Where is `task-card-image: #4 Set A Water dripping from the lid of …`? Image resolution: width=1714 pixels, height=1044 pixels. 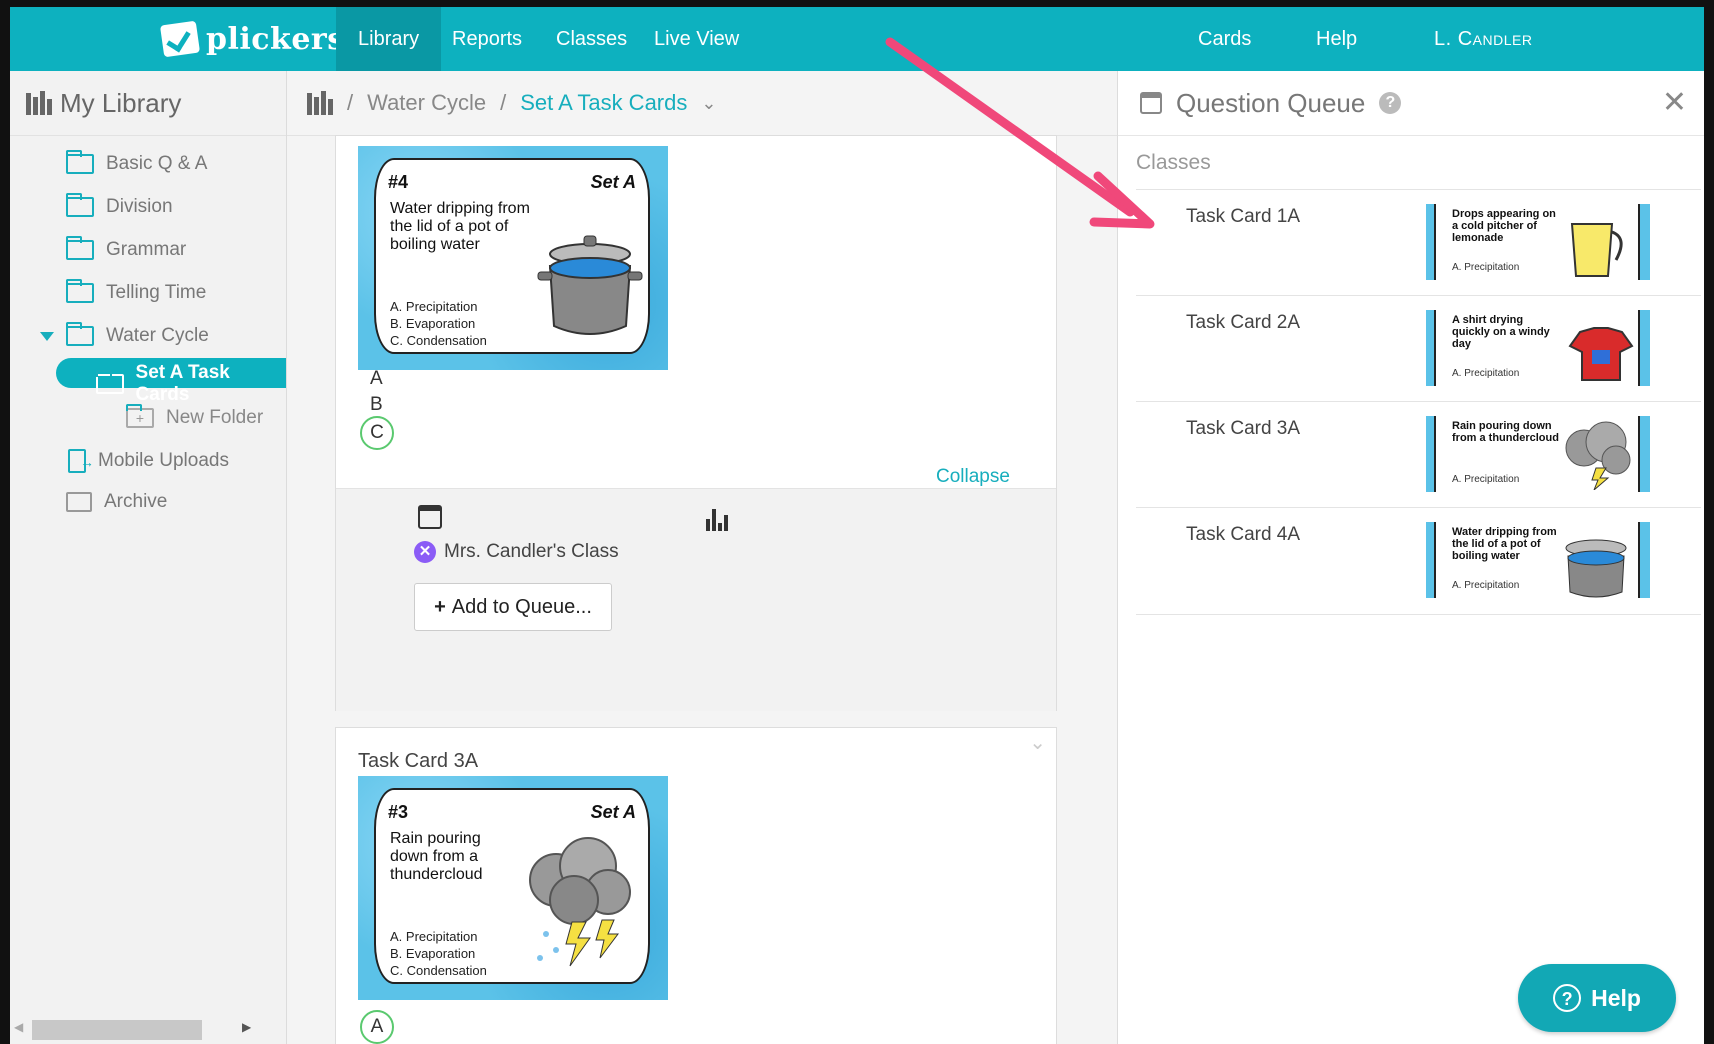
task-card-image: #4 Set A Water dripping from the lid of … is located at coordinates (513, 258).